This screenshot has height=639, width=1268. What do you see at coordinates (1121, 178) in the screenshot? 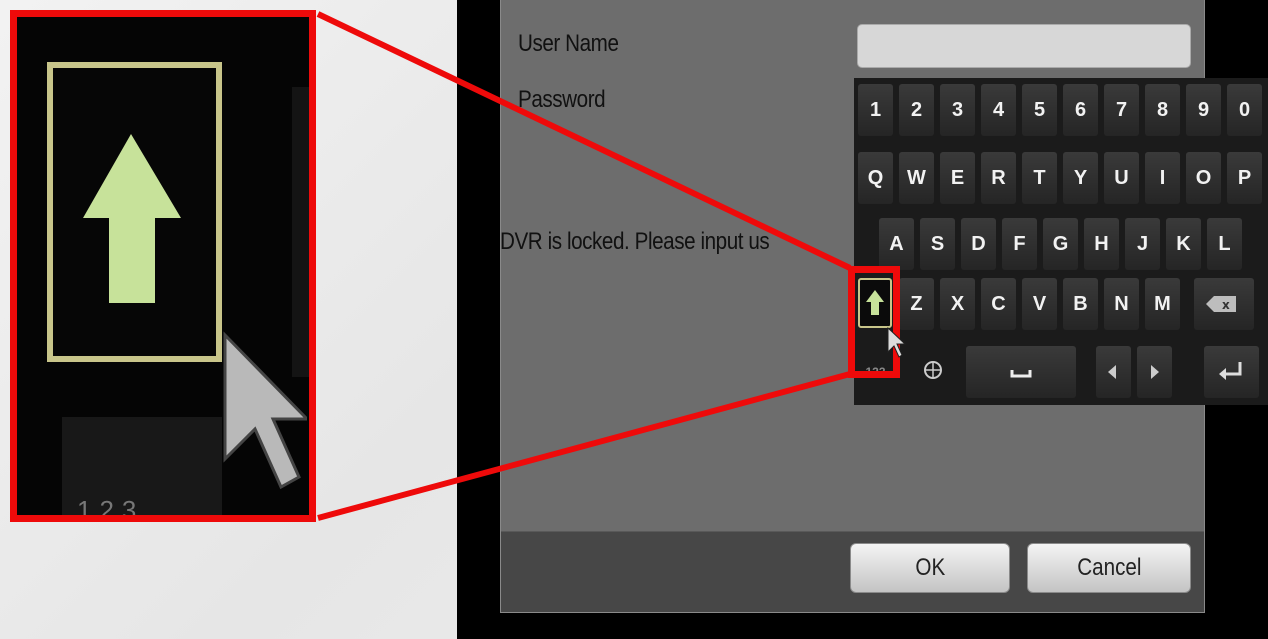
I see `key-u: U` at bounding box center [1121, 178].